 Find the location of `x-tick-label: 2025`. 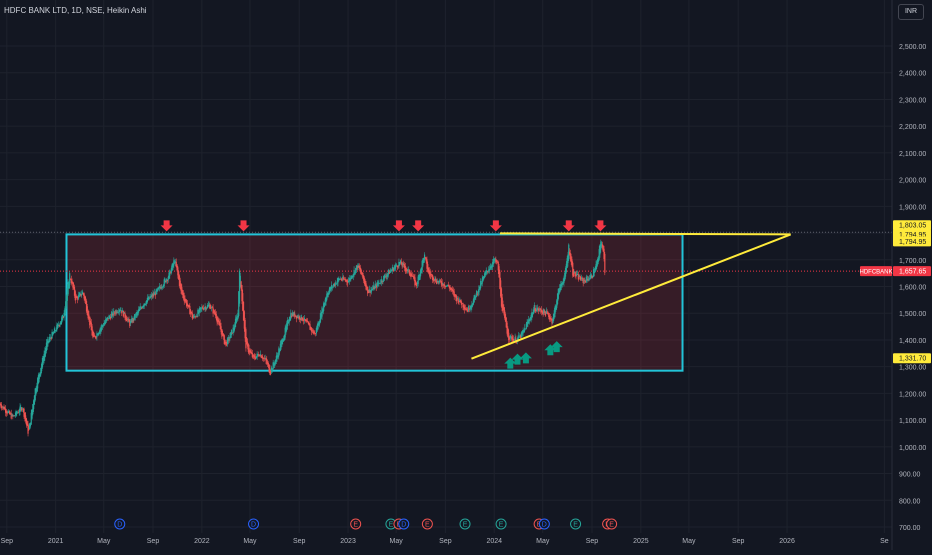

x-tick-label: 2025 is located at coordinates (641, 541).